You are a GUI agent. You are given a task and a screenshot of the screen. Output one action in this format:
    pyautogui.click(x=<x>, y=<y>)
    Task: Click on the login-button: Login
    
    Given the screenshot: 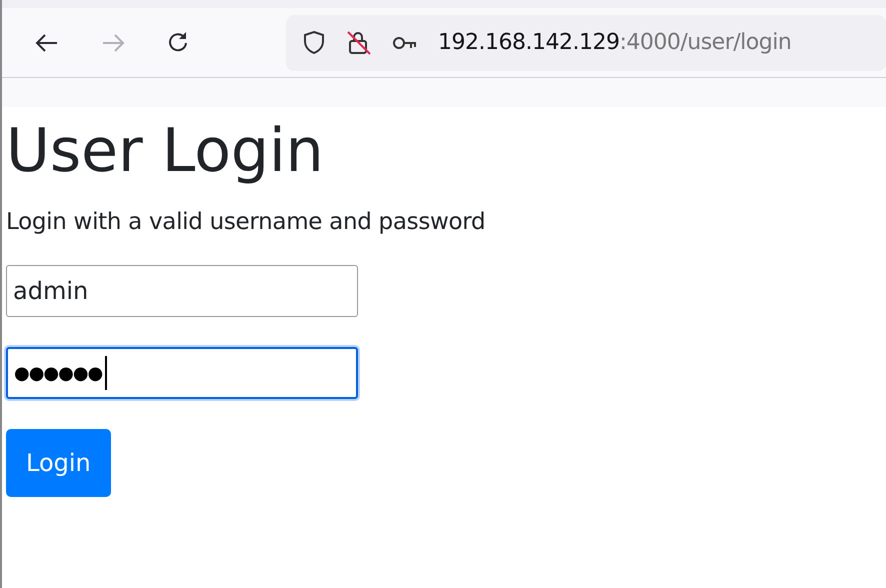 What is the action you would take?
    pyautogui.click(x=58, y=463)
    